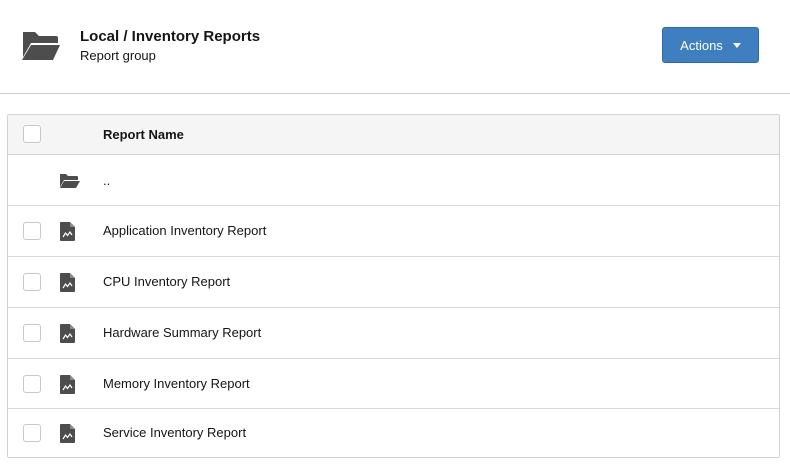 This screenshot has height=464, width=790. What do you see at coordinates (393, 180) in the screenshot?
I see `parent-folder-row: ..` at bounding box center [393, 180].